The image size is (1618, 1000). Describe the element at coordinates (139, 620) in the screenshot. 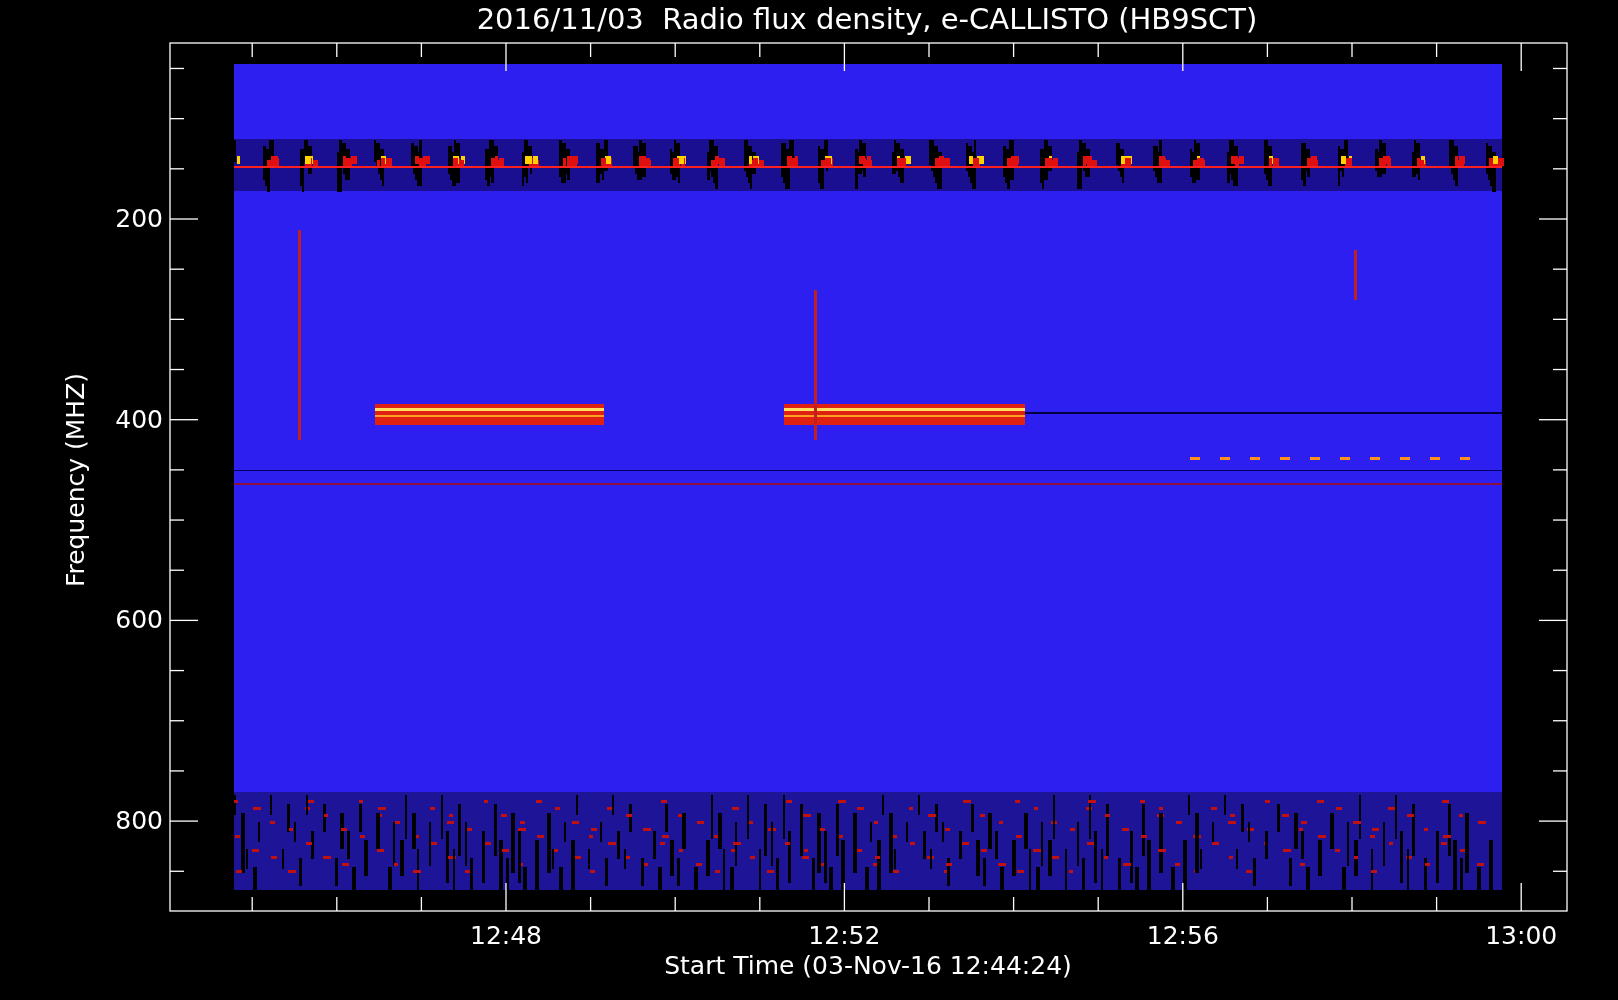

I see `tick-label: 600` at that location.